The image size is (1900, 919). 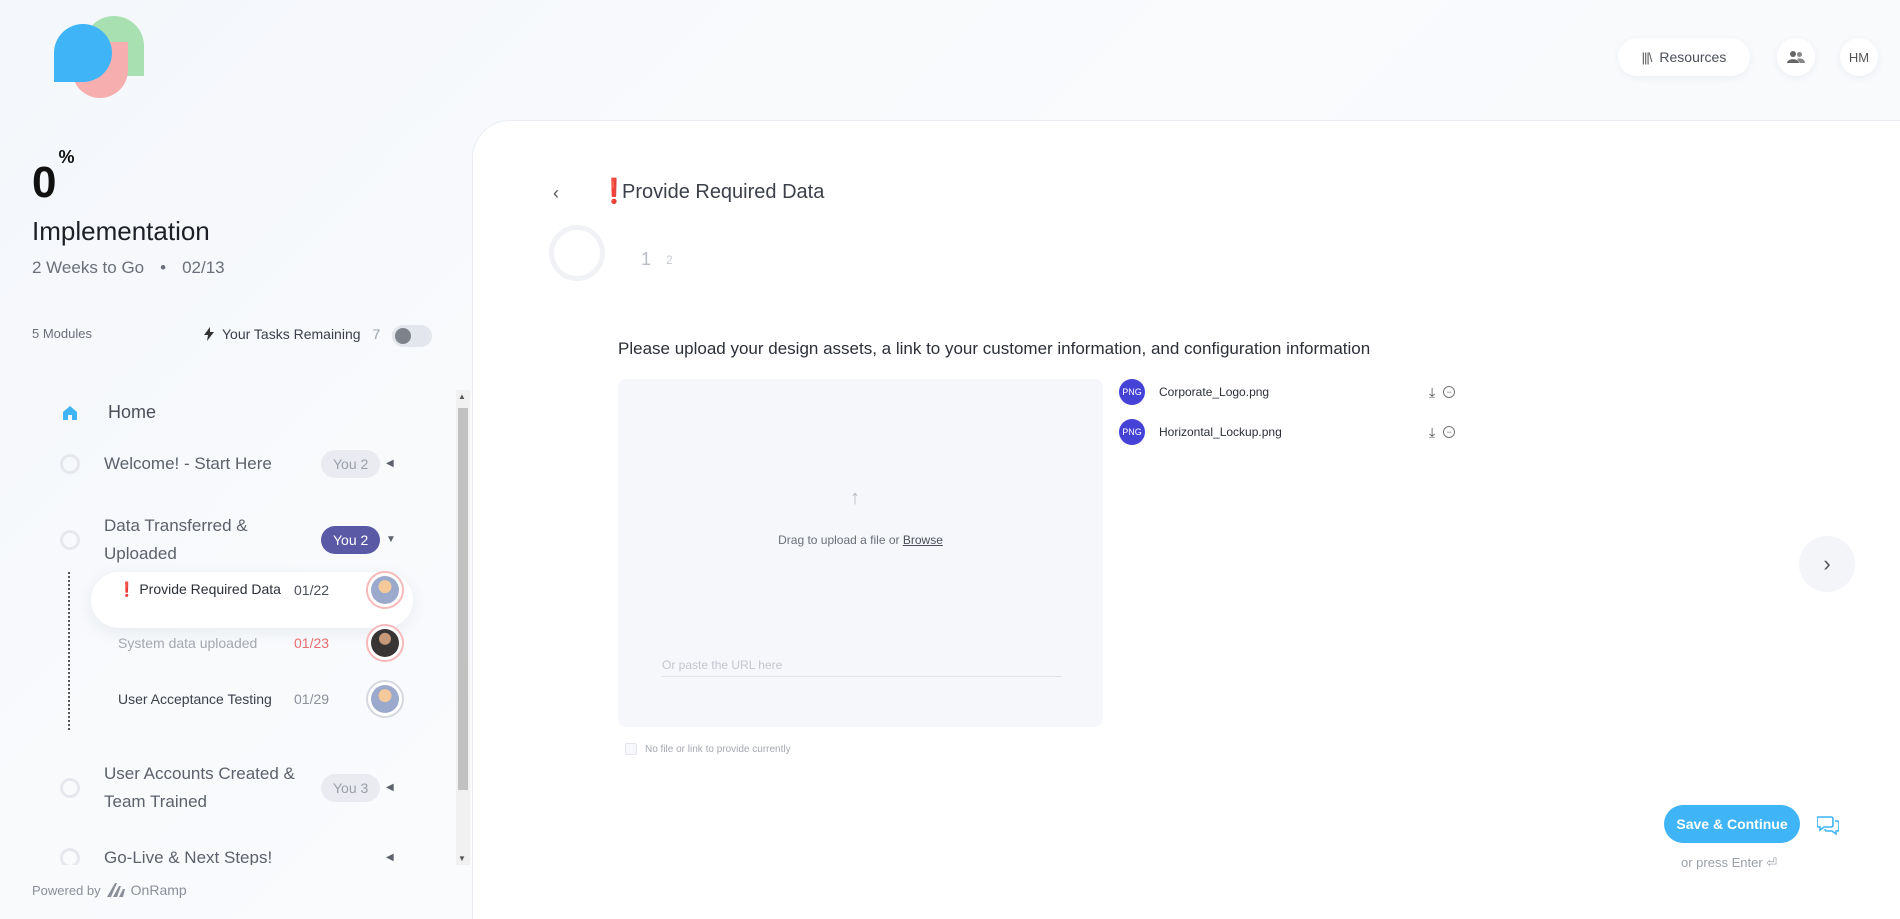 I want to click on tasks-remaining: Your Tasks Remaining 7, so click(x=292, y=334).